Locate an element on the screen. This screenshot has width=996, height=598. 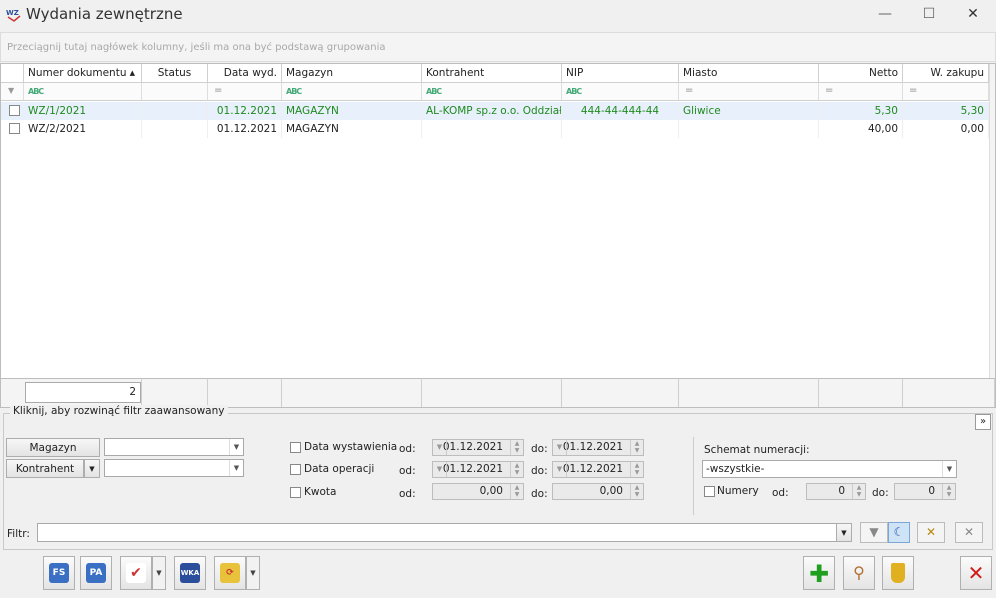
header-magazyn: Magazyn is located at coordinates (352, 73).